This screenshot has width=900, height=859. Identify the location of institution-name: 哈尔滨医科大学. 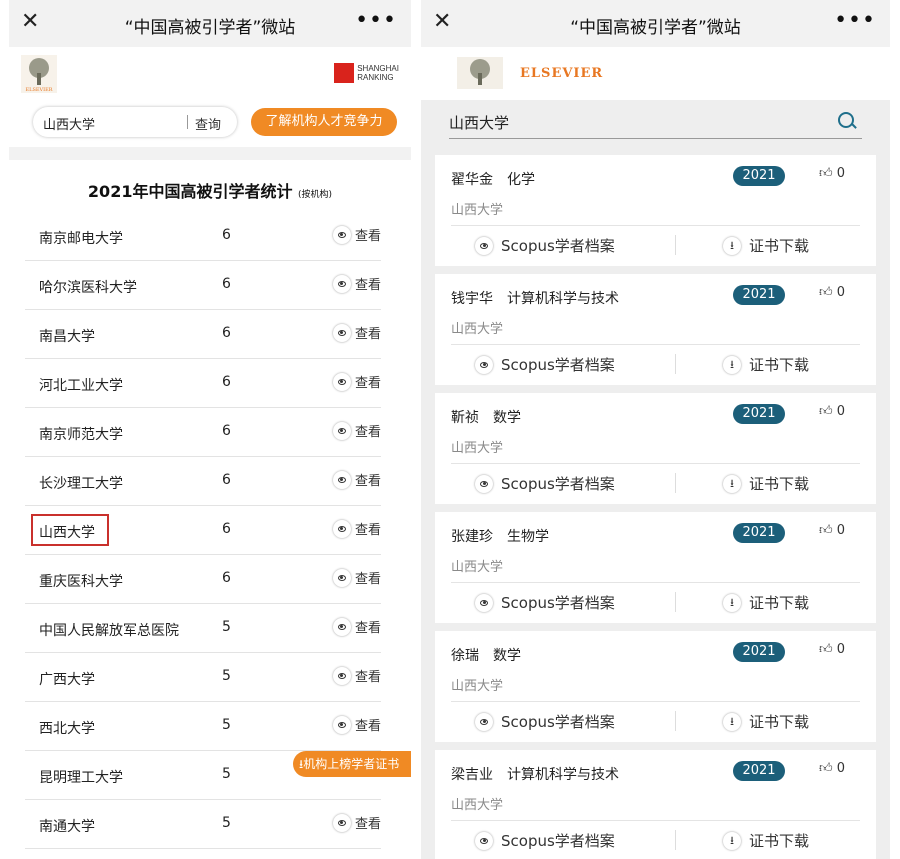
(88, 288).